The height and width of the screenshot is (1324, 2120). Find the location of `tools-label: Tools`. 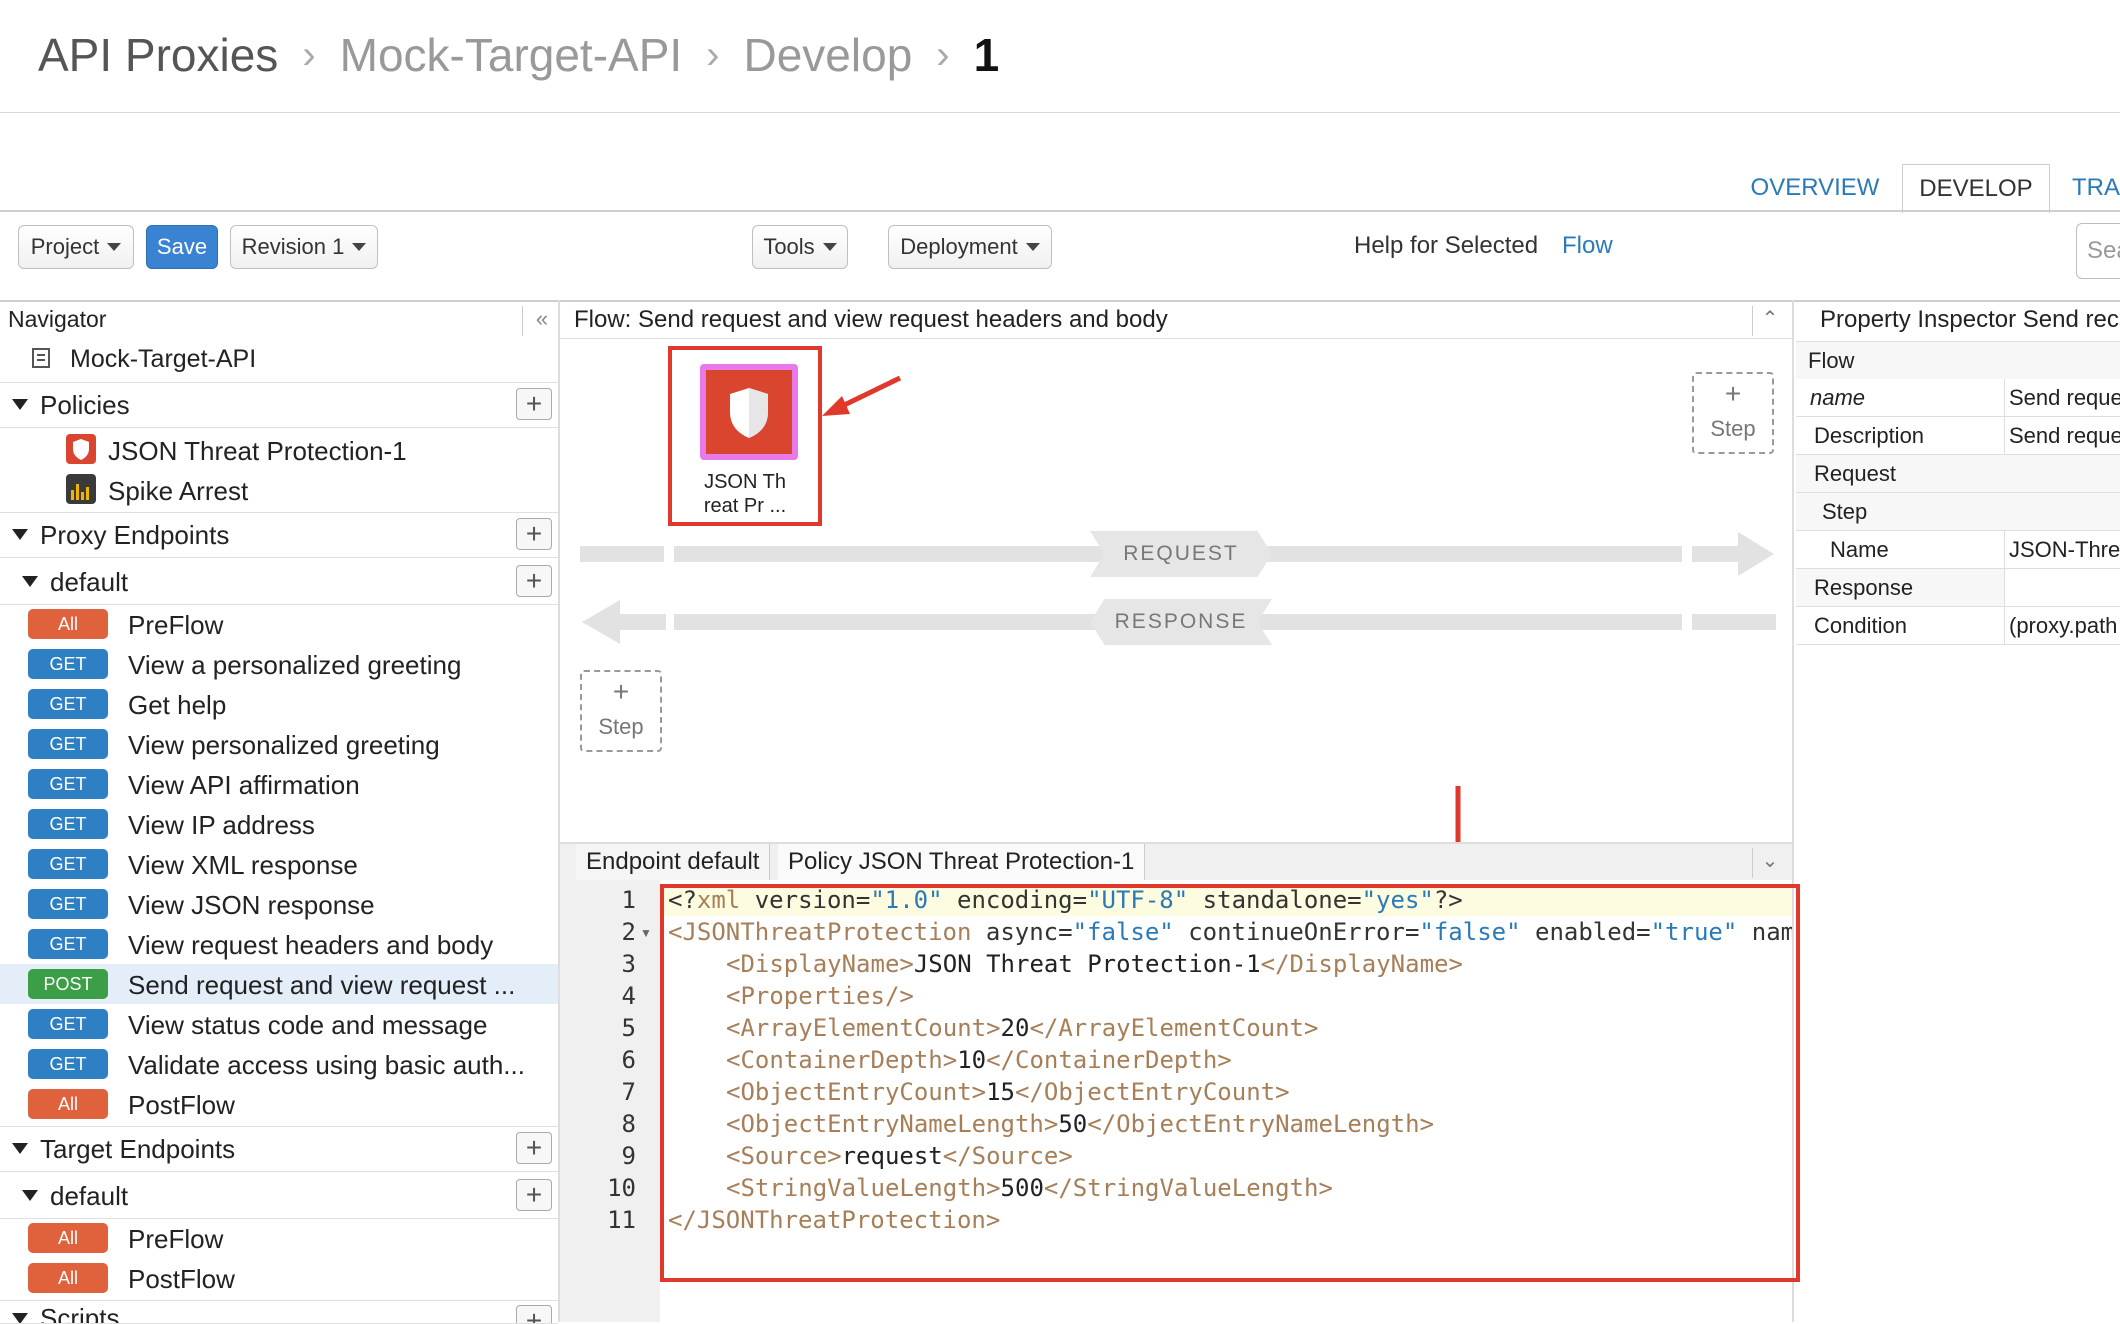

tools-label: Tools is located at coordinates (789, 246).